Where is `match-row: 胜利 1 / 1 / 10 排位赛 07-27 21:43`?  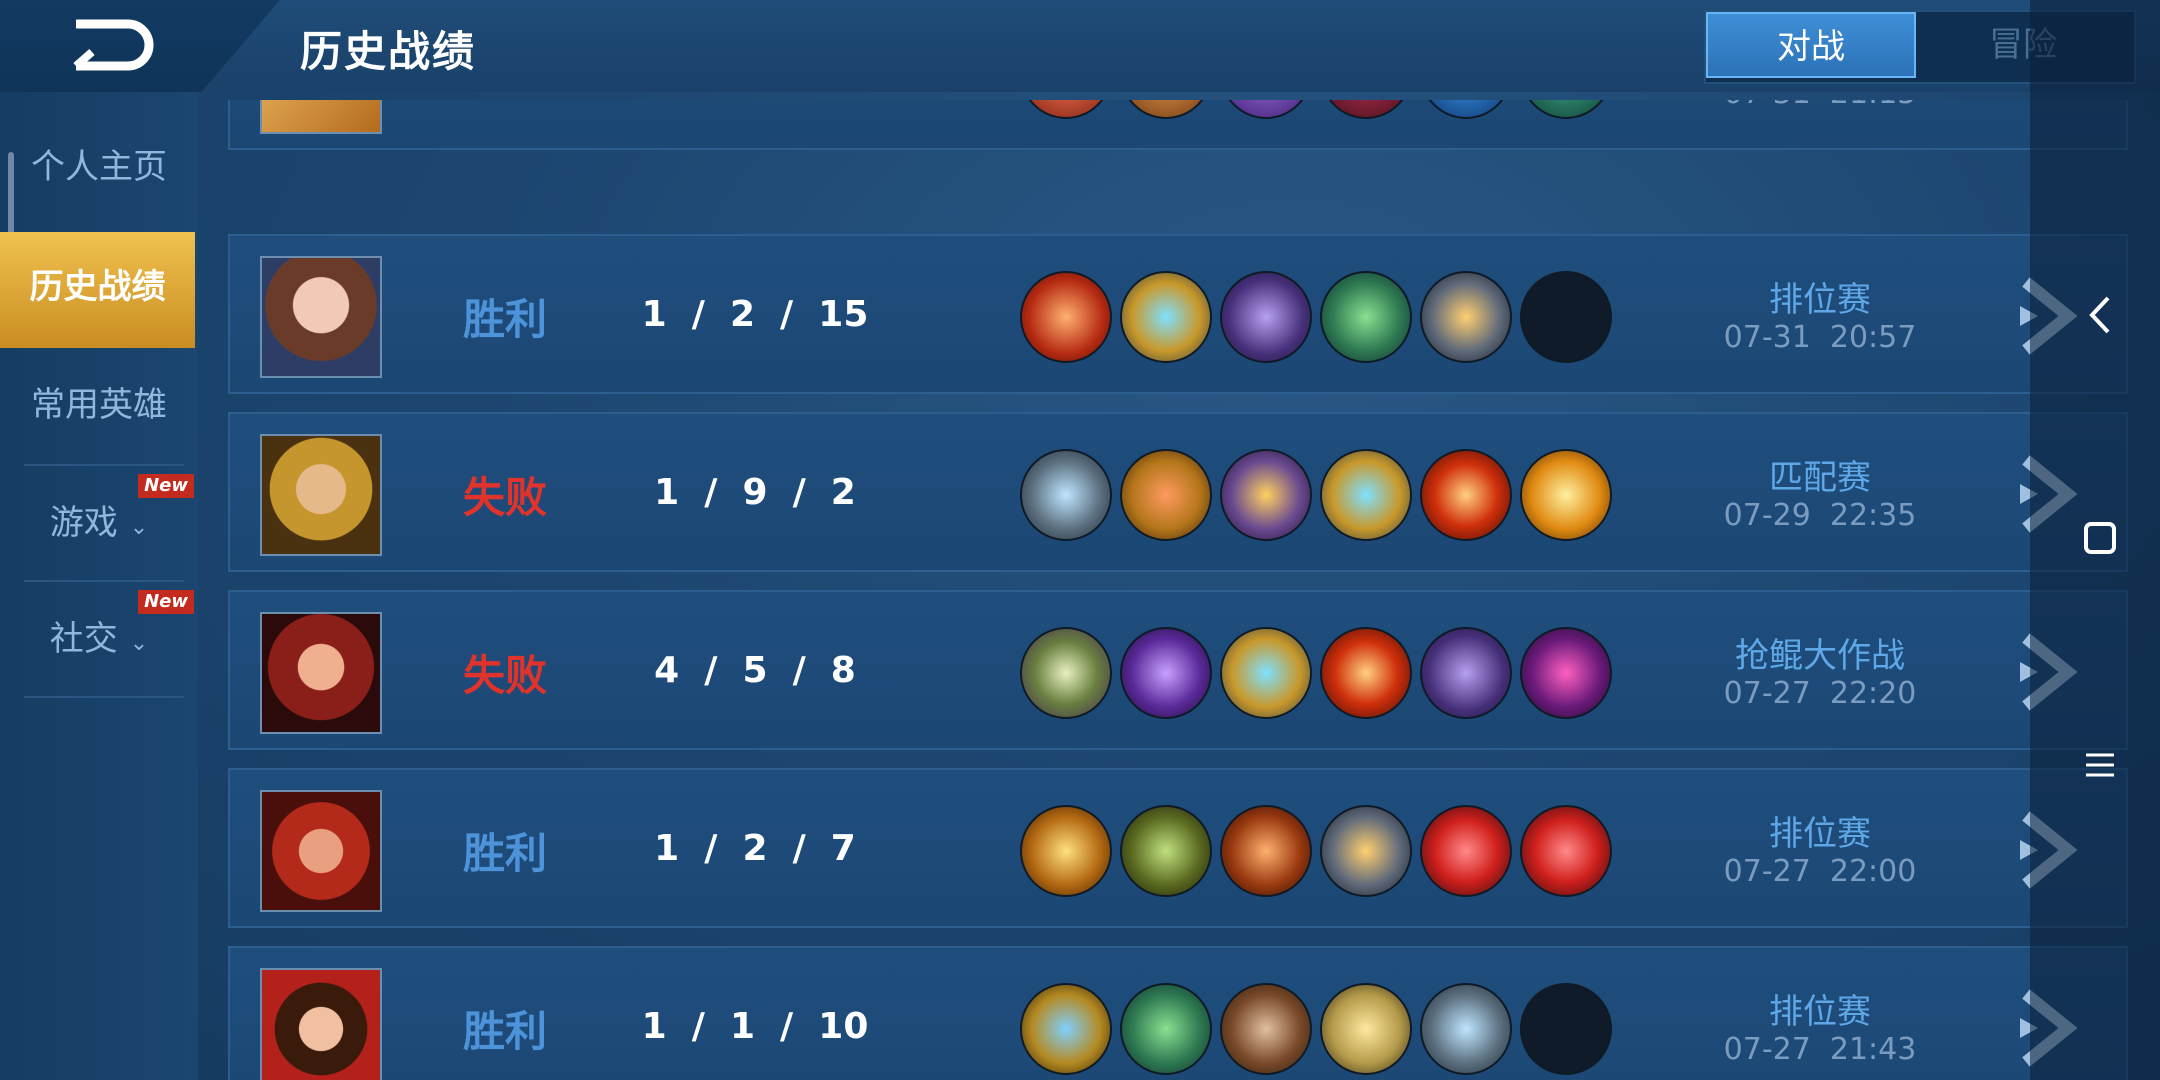
match-row: 胜利 1 / 1 / 10 排位赛 07-27 21:43 is located at coordinates (1178, 1013).